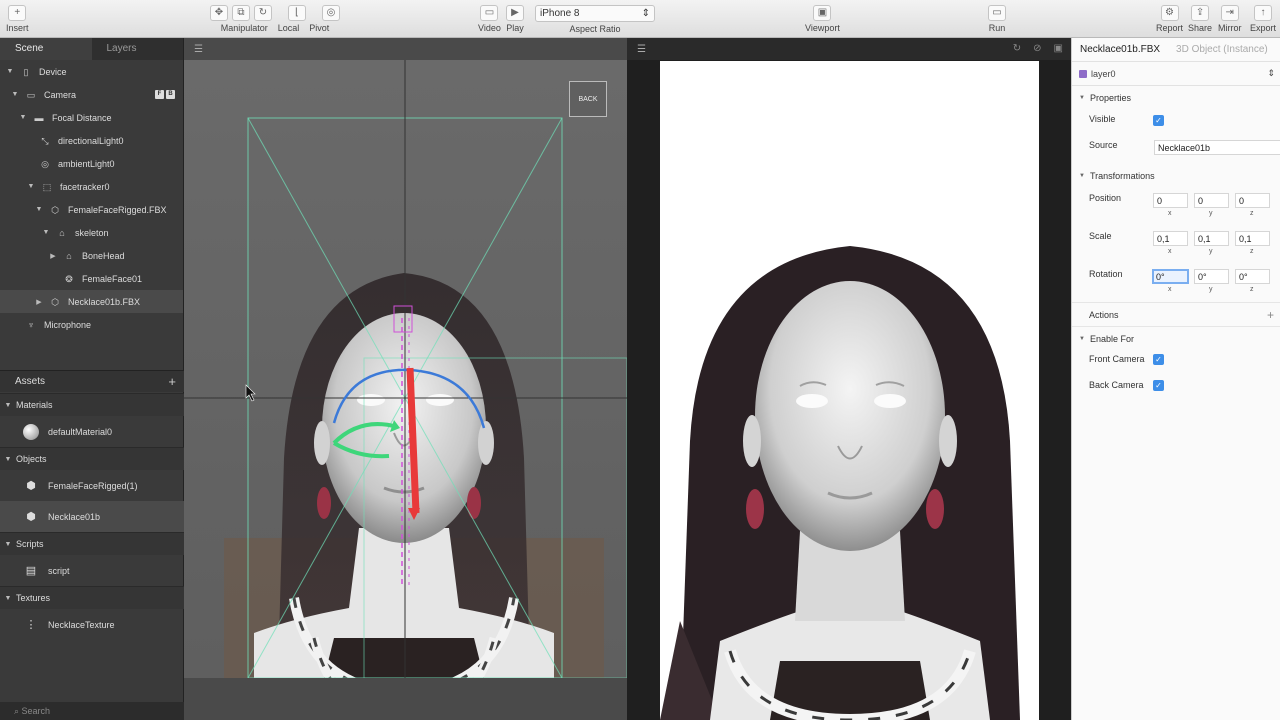 The height and width of the screenshot is (720, 1280). What do you see at coordinates (91, 232) in the screenshot?
I see `tree-item-skeleton: ▼ ⌂ skeleton` at bounding box center [91, 232].